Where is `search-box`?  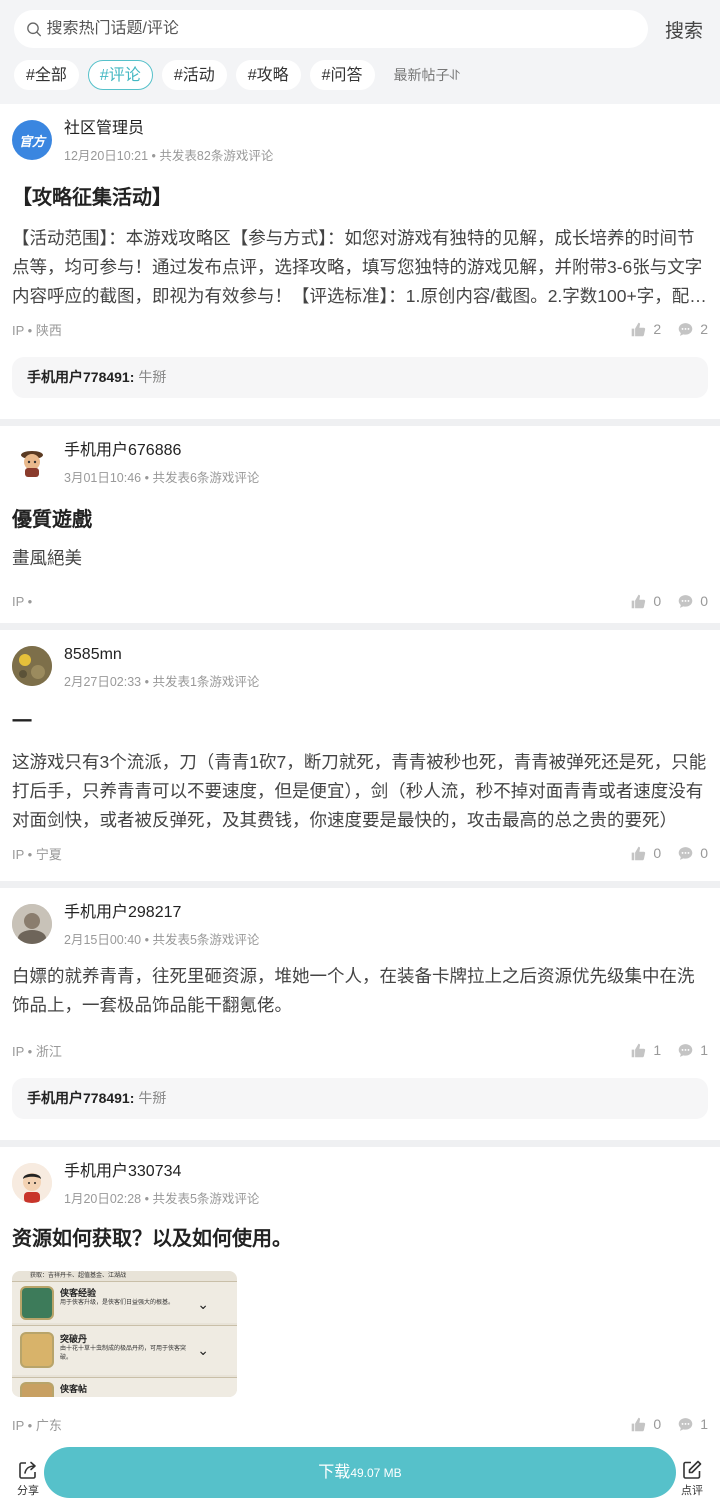
search-box is located at coordinates (331, 29).